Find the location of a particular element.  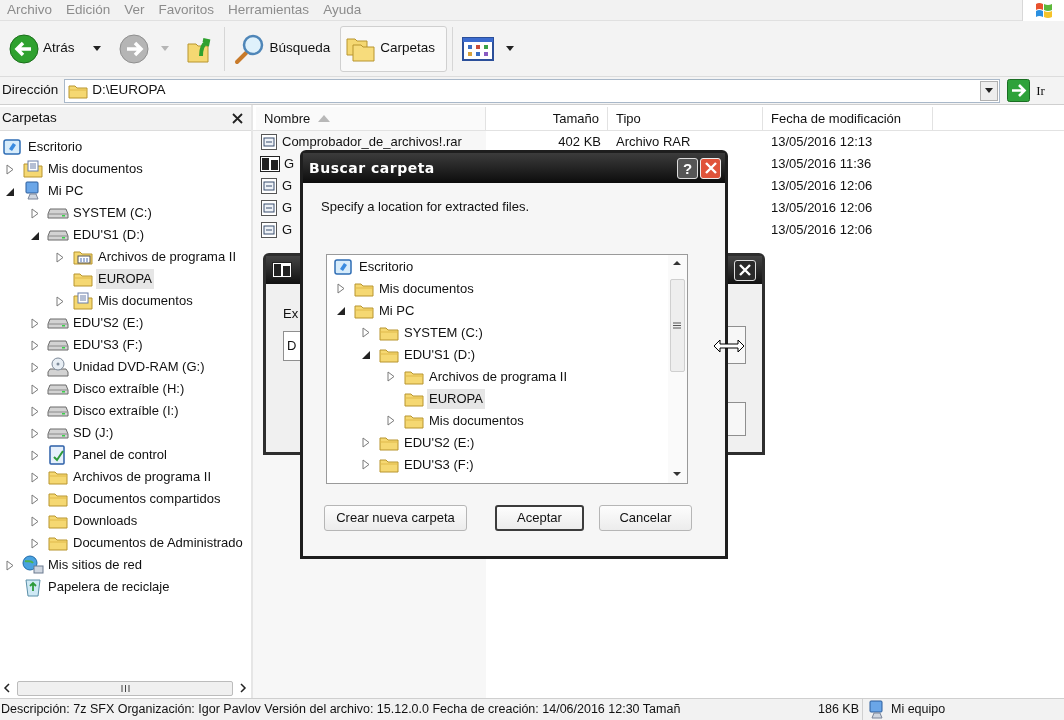

tree-item: Papelera de reciclaje is located at coordinates (109, 587).